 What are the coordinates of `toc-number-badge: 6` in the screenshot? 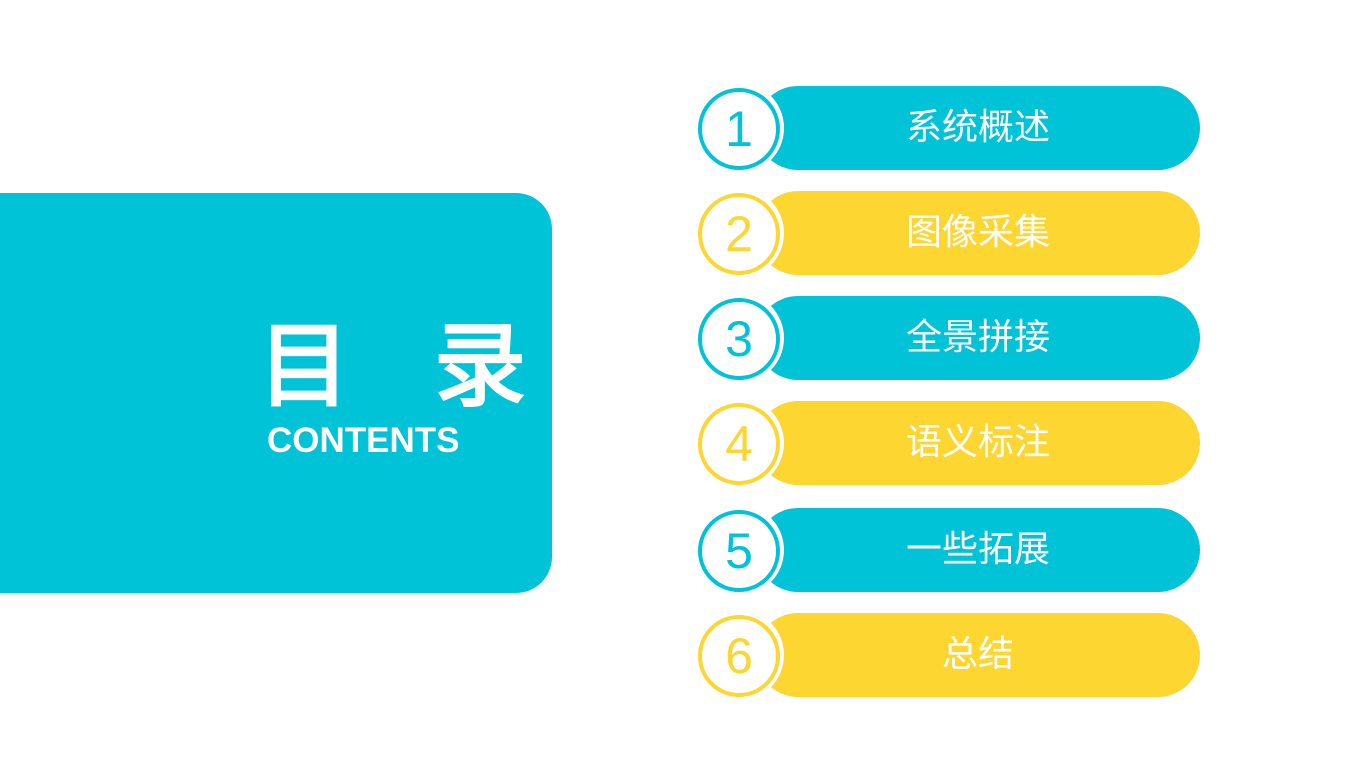 It's located at (738, 655).